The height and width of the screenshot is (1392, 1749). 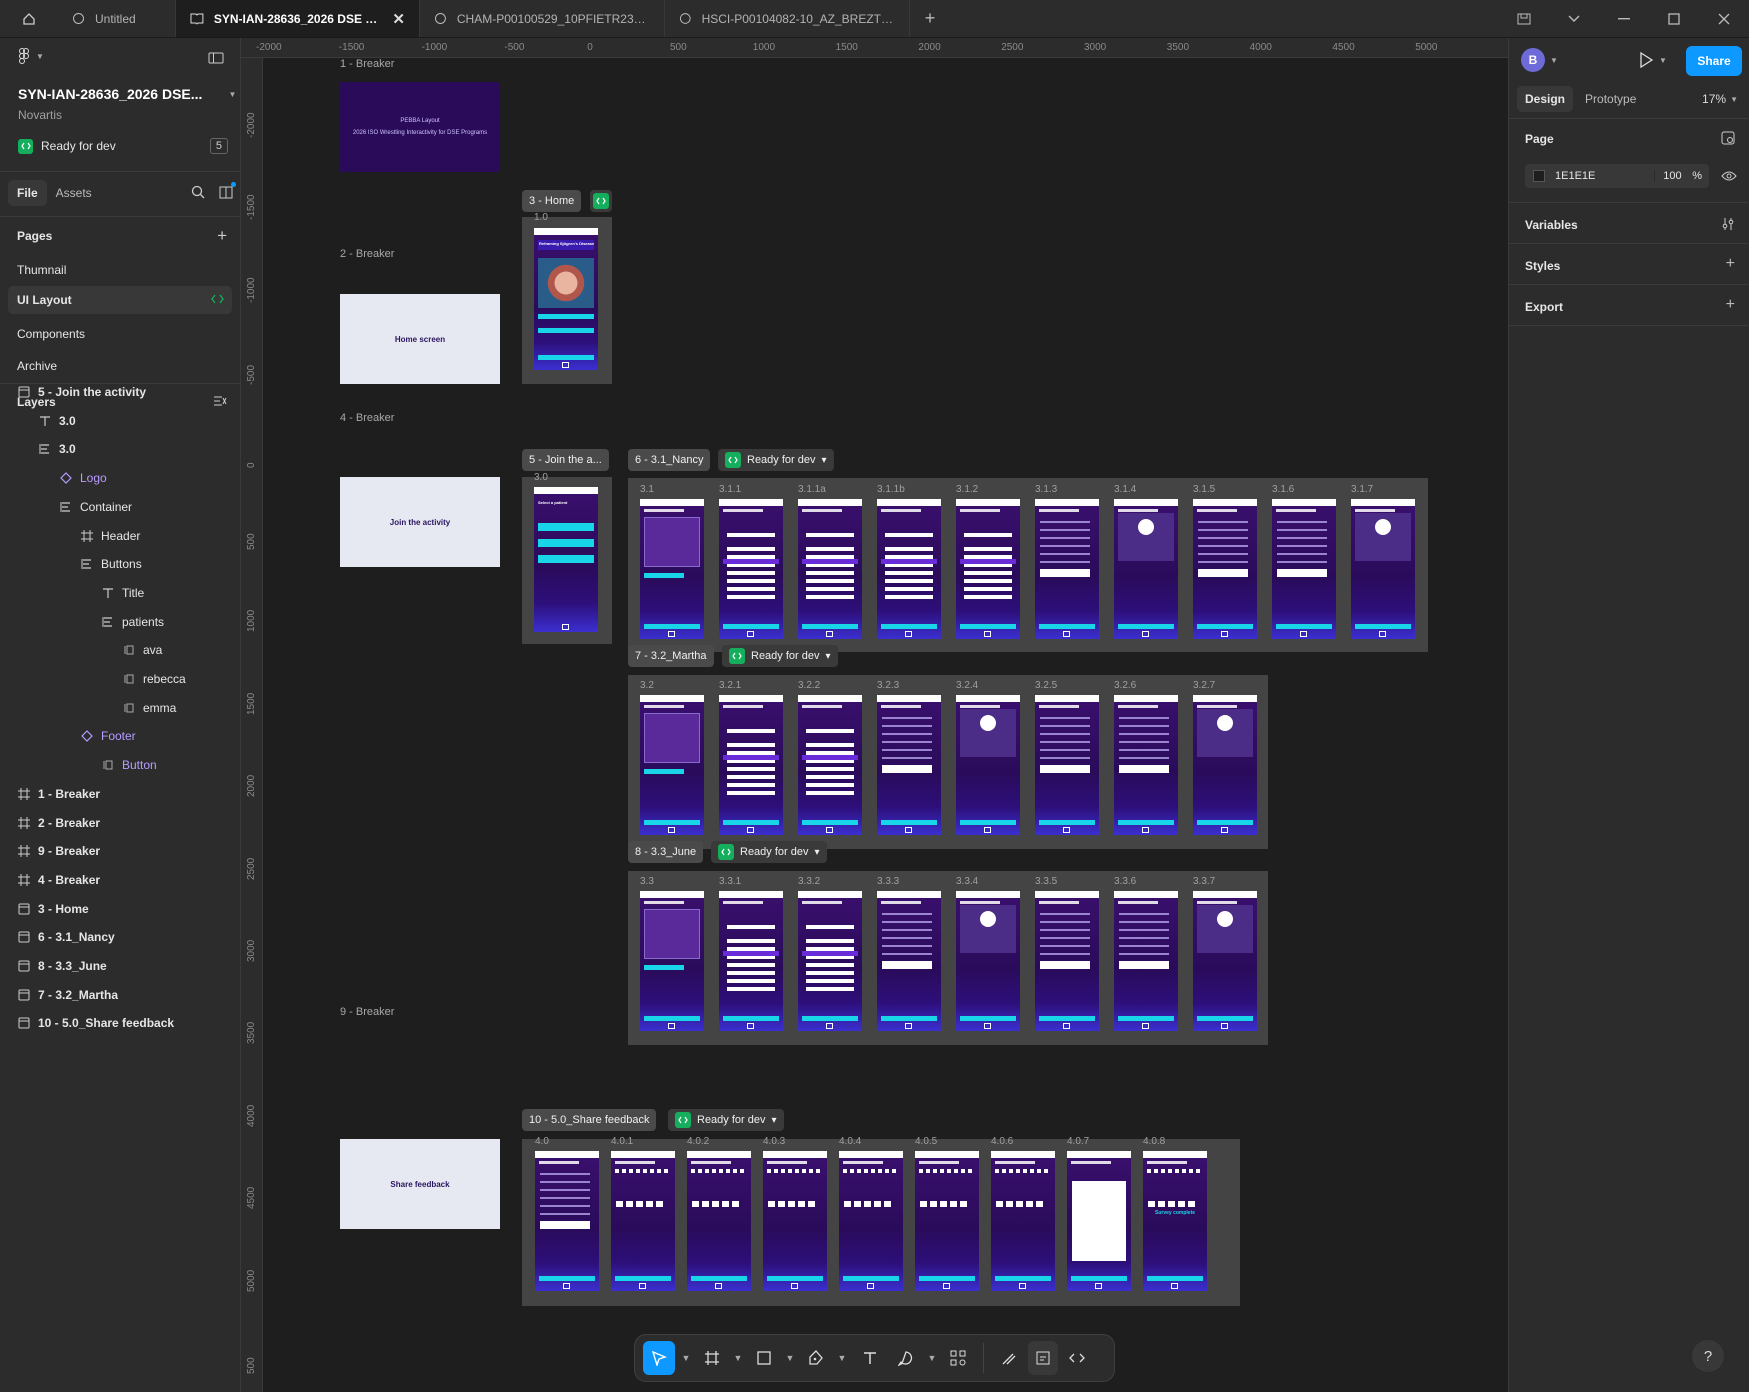 What do you see at coordinates (133, 622) in the screenshot?
I see `layer-row: patients` at bounding box center [133, 622].